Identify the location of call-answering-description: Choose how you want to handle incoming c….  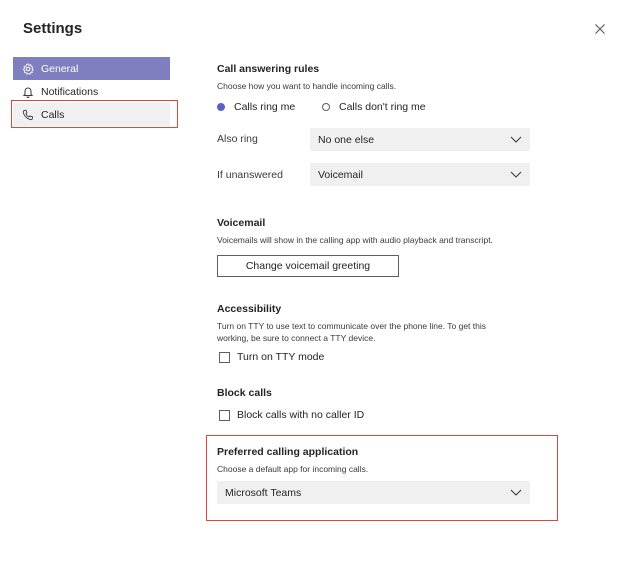
(307, 86).